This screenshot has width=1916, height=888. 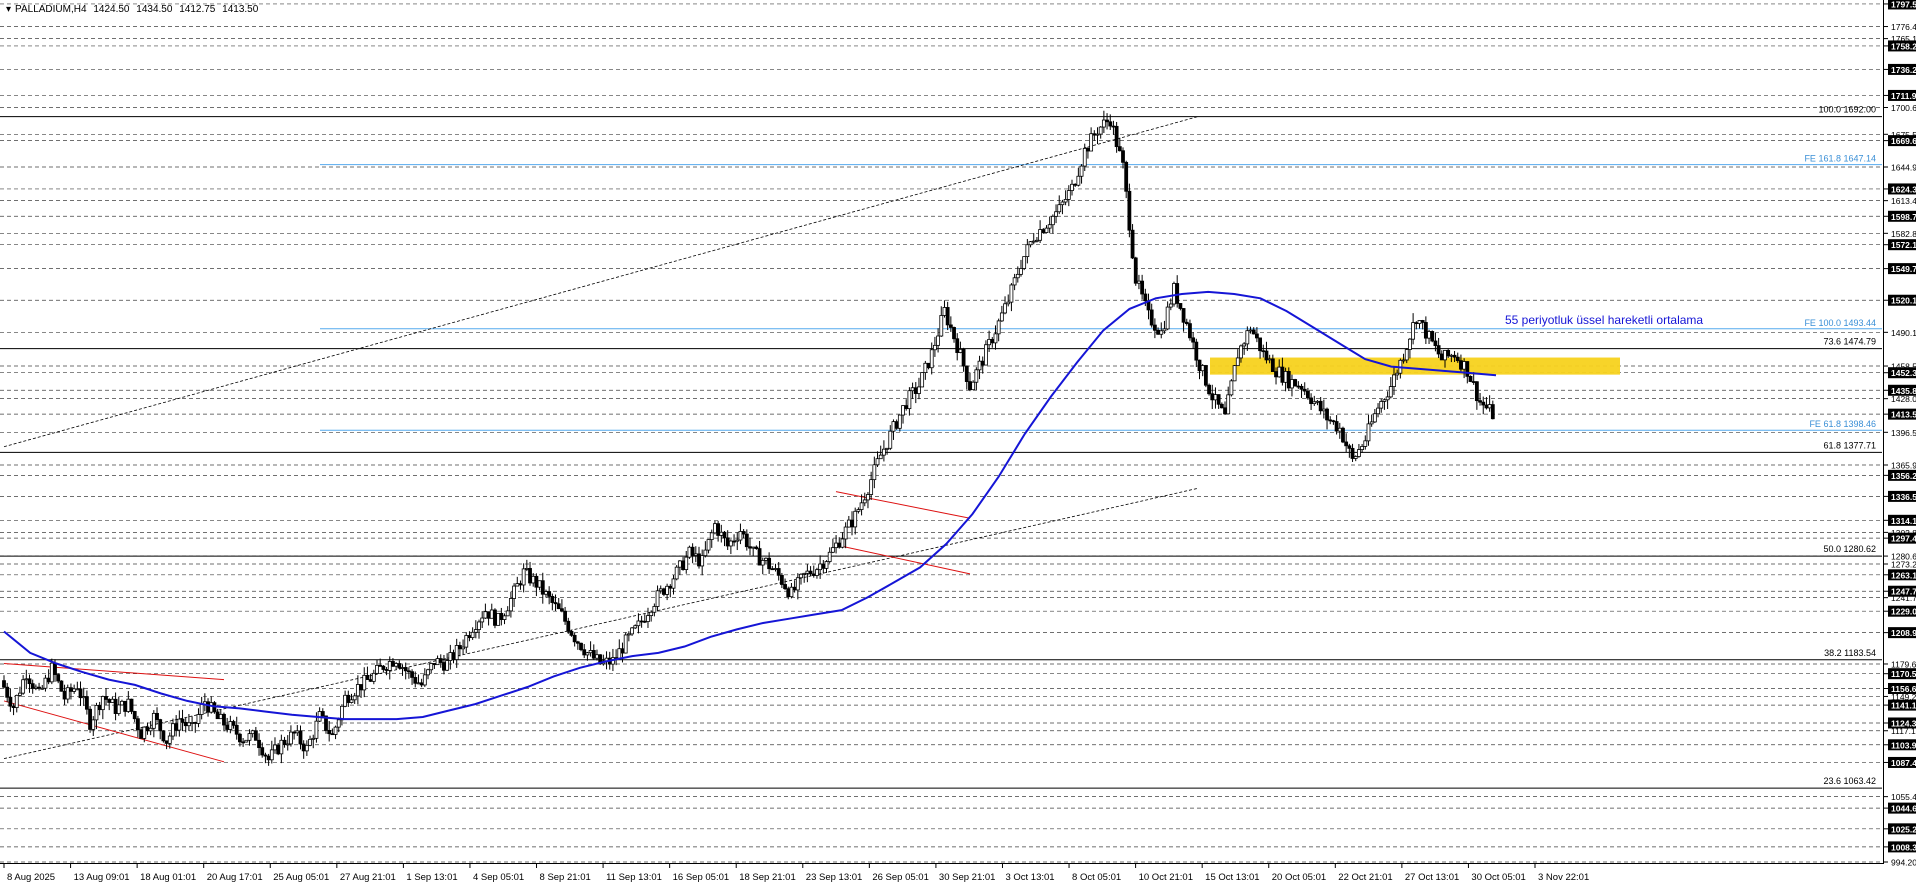 What do you see at coordinates (235, 877) in the screenshot?
I see `time-label: 20 Aug 17:01` at bounding box center [235, 877].